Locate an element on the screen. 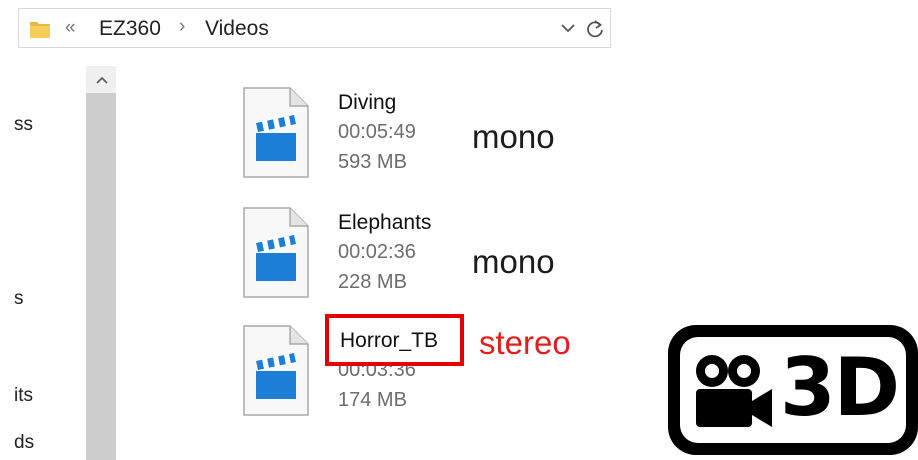  file-duration: 00:02:36 is located at coordinates (377, 252).